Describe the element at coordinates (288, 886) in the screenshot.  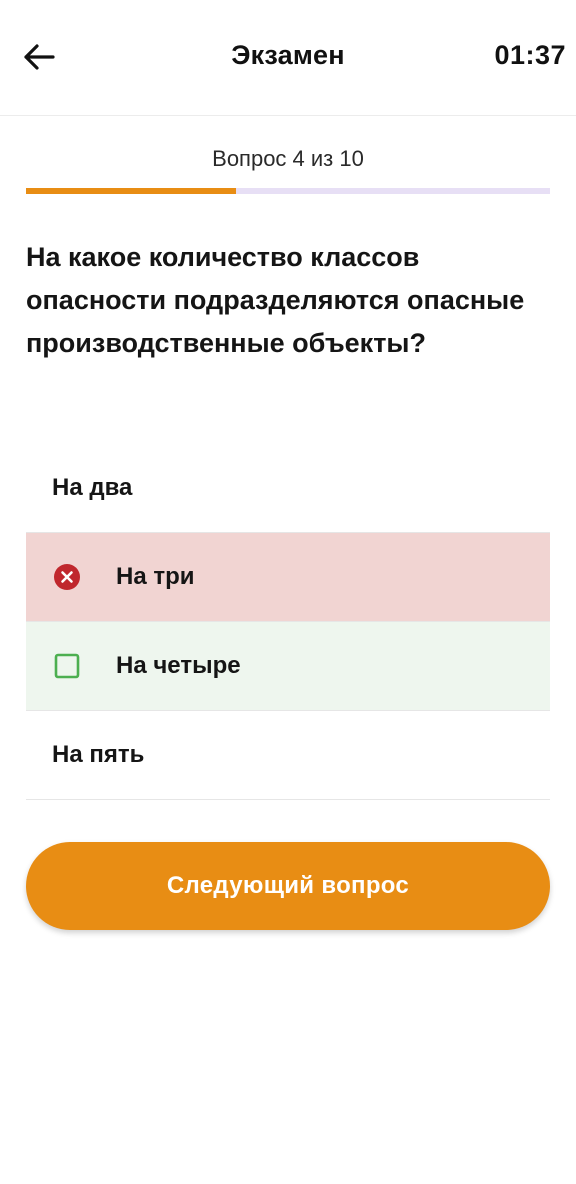
I see `next-question-button: Следующий вопрос` at that location.